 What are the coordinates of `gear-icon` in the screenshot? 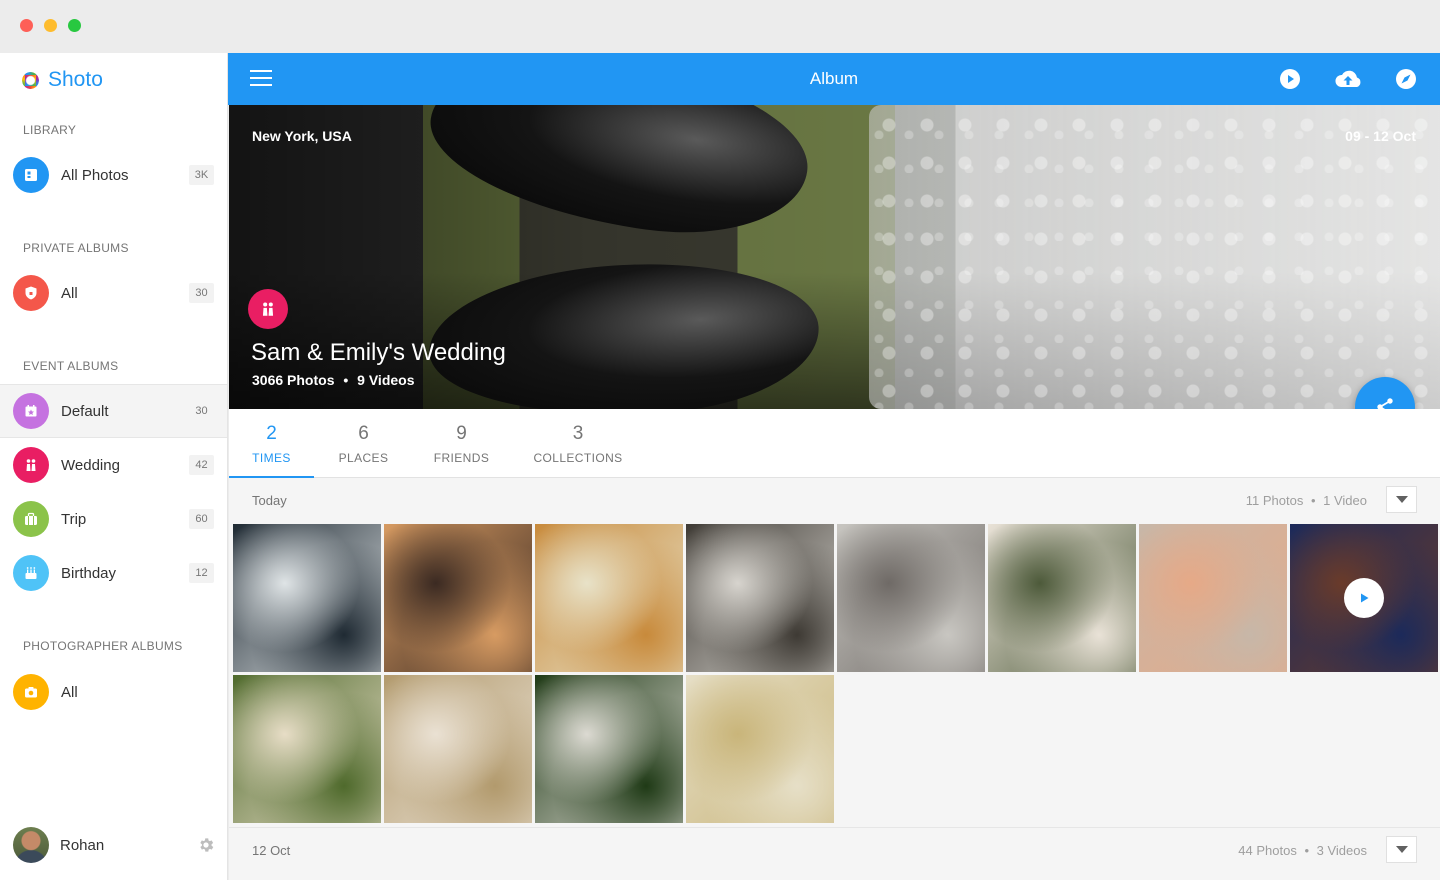 It's located at (206, 845).